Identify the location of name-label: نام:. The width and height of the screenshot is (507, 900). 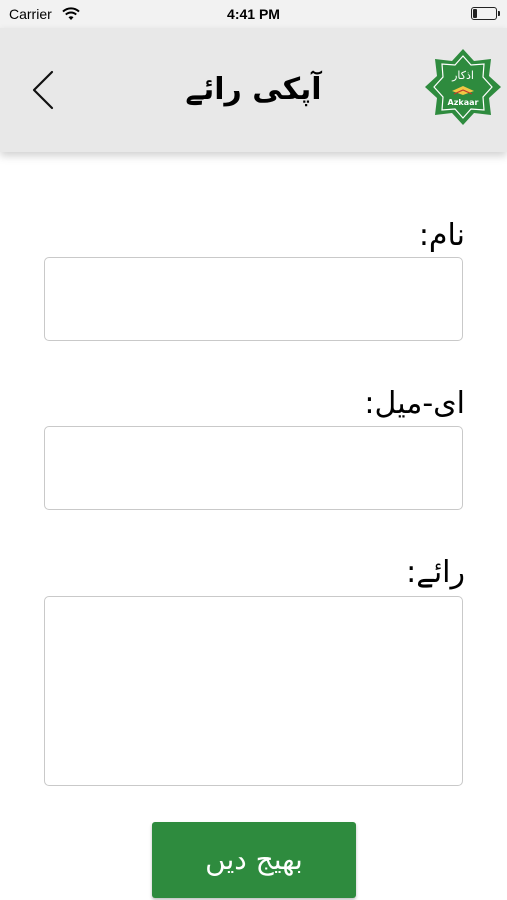
(441, 235).